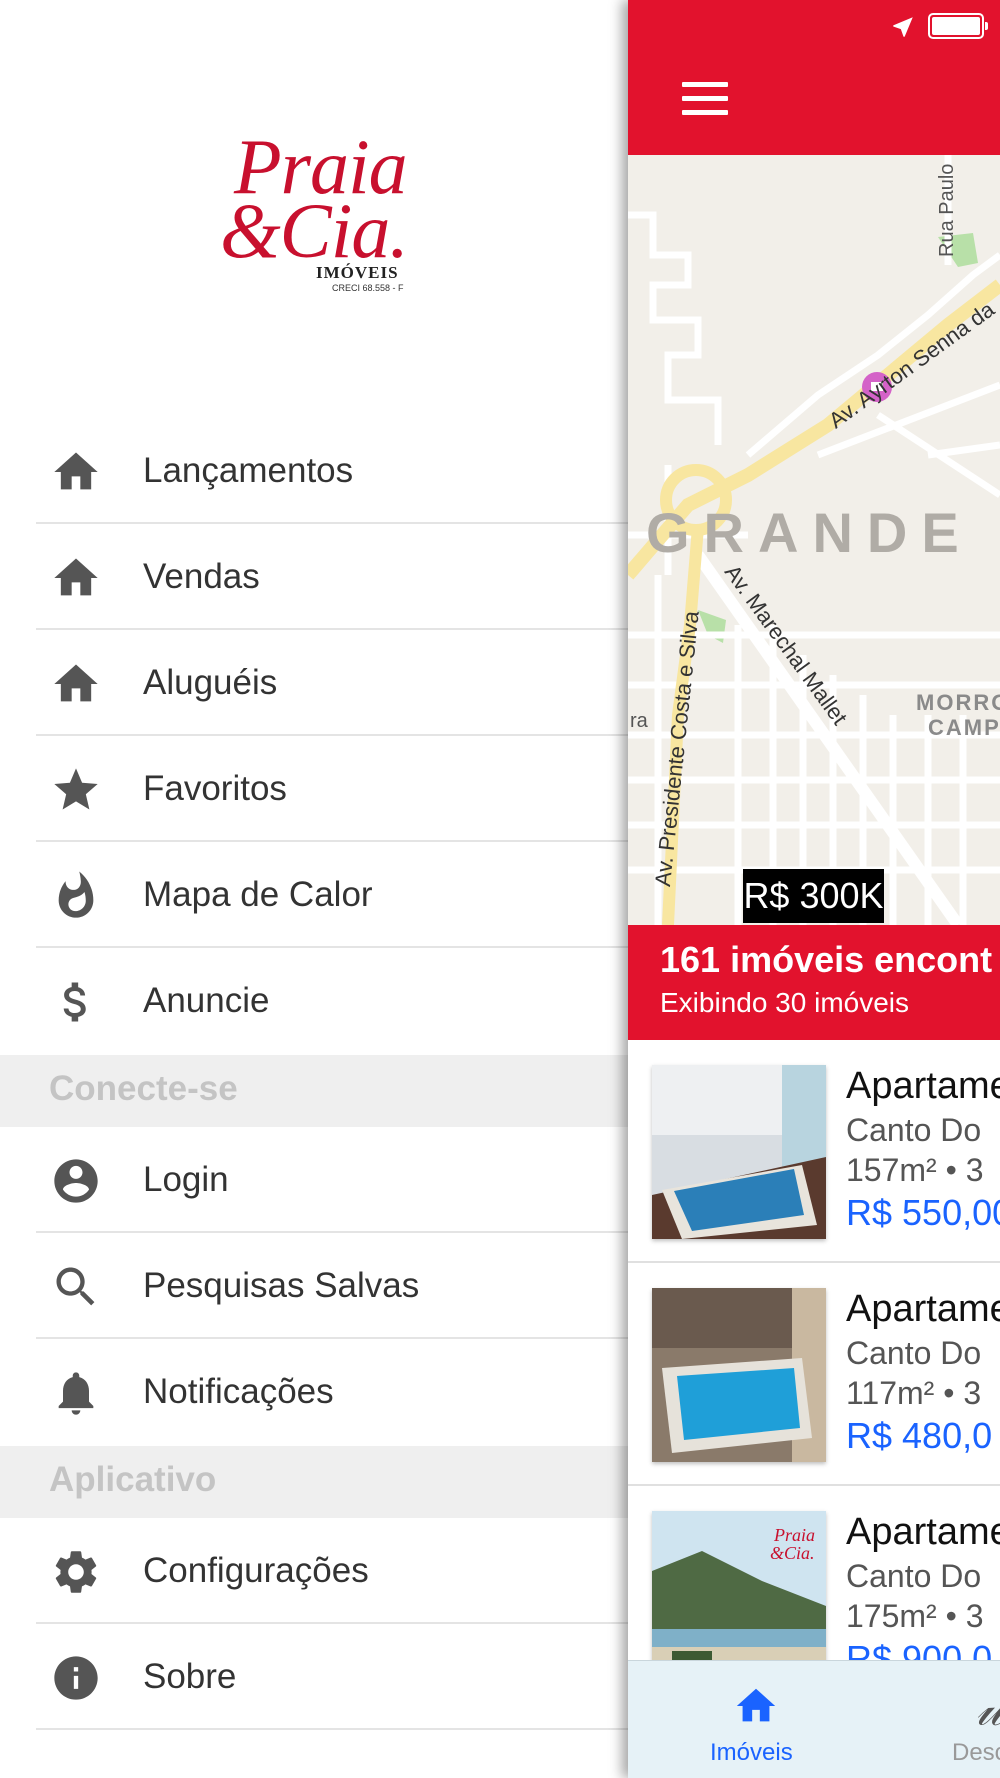  I want to click on battery-icon, so click(958, 26).